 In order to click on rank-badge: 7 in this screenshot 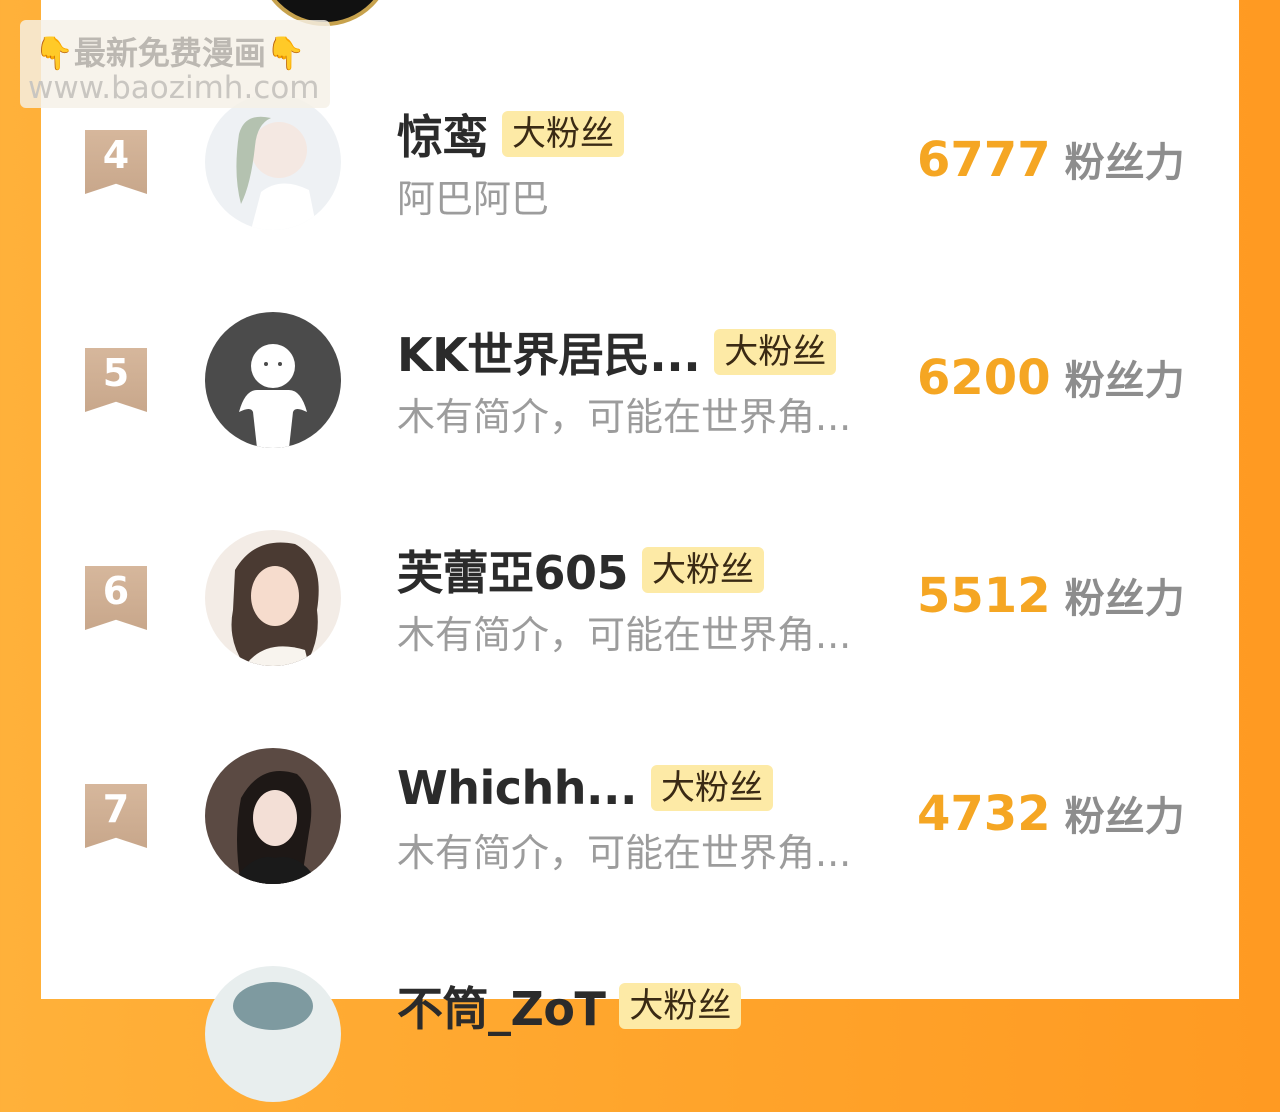, I will do `click(116, 816)`.